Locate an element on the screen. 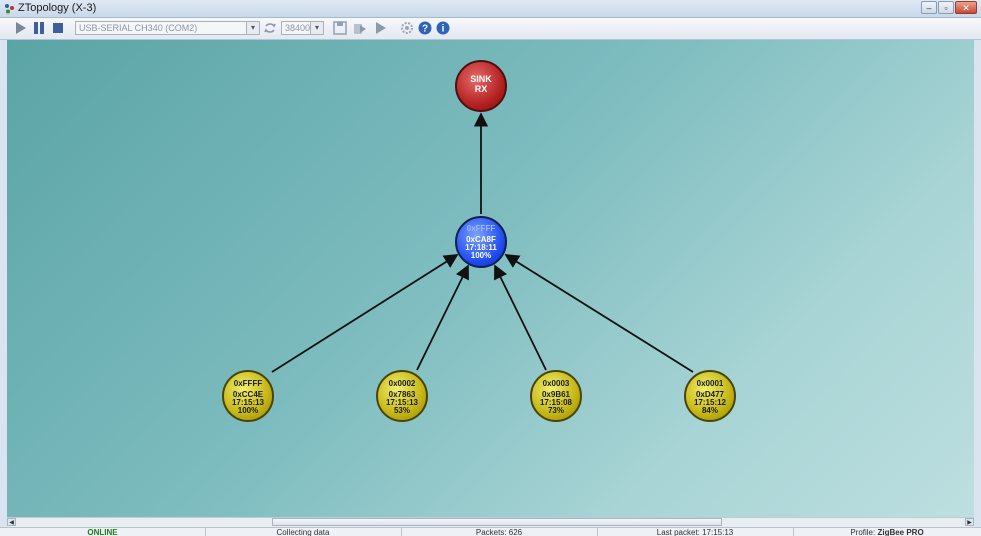  settings-icon is located at coordinates (407, 28).